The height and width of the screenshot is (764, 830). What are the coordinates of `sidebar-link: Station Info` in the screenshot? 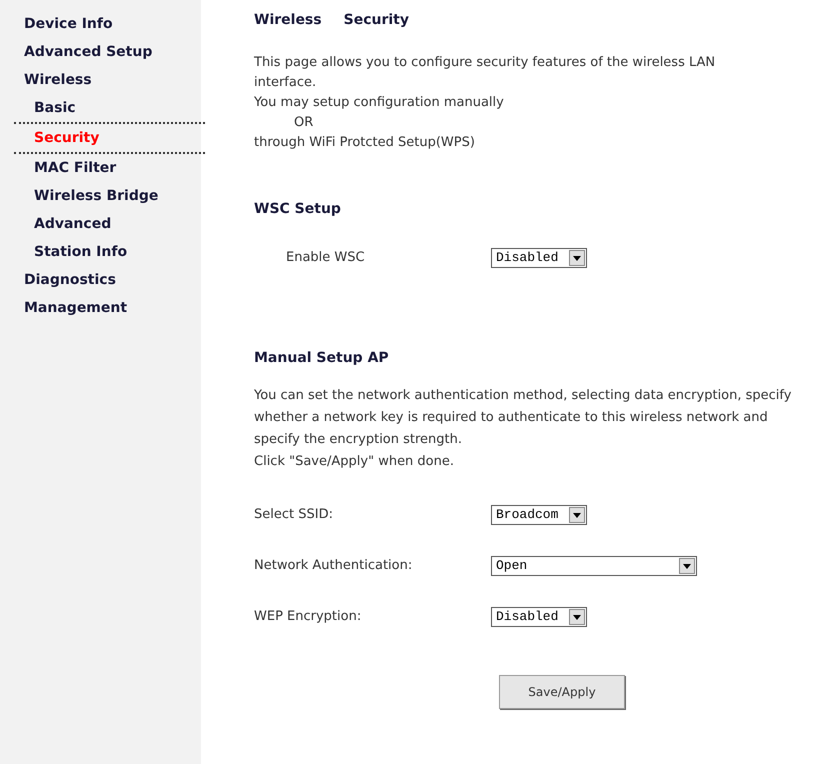 It's located at (81, 252).